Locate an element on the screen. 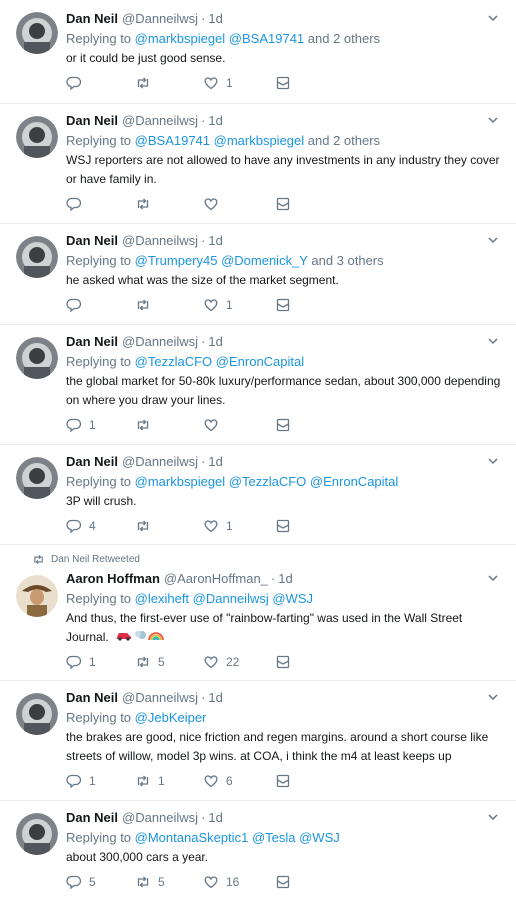 This screenshot has width=516, height=901. like-button: 6 is located at coordinates (239, 781).